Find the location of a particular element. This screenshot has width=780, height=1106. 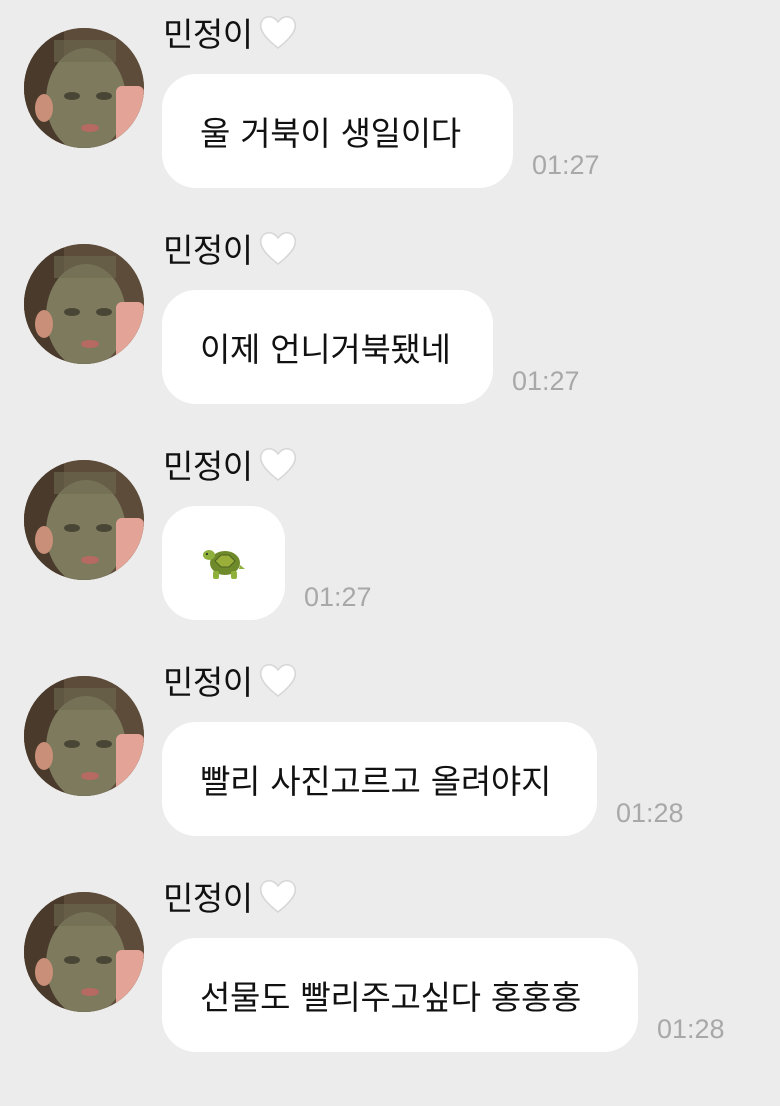

message-bubble: 울 거북이 생일이다 is located at coordinates (337, 131).